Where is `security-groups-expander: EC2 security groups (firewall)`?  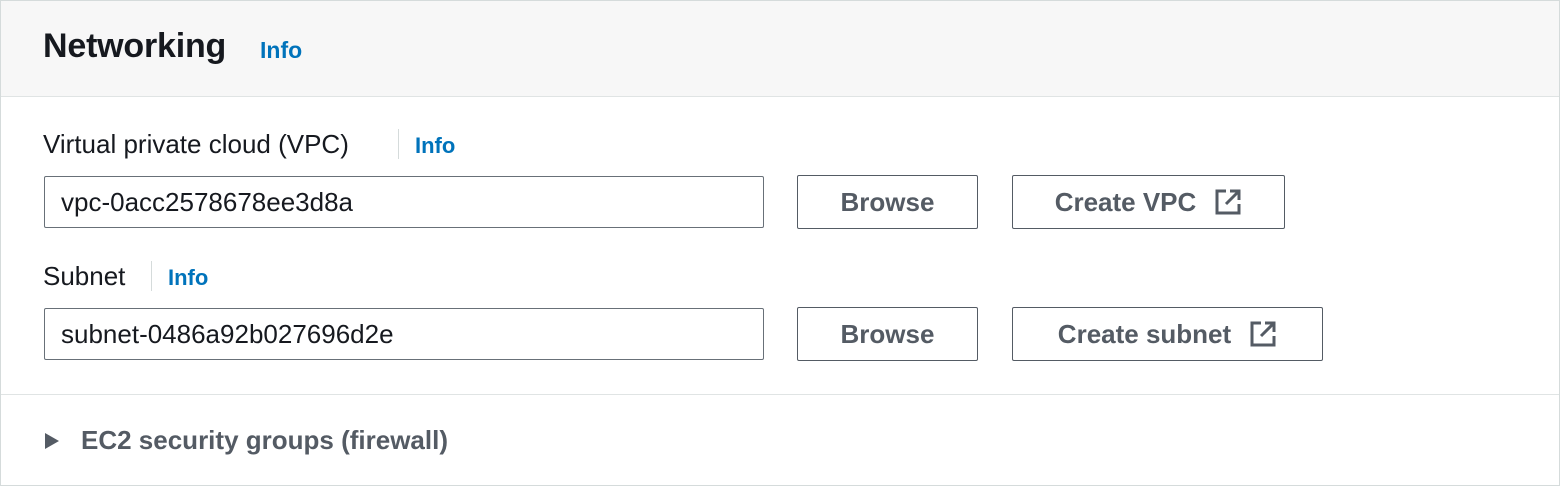 security-groups-expander: EC2 security groups (firewall) is located at coordinates (246, 440).